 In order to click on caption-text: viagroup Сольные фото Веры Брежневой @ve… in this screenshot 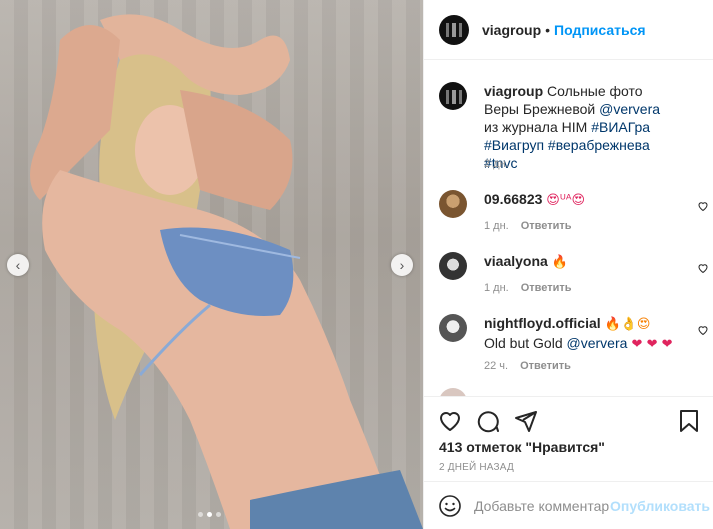, I will do `click(580, 127)`.